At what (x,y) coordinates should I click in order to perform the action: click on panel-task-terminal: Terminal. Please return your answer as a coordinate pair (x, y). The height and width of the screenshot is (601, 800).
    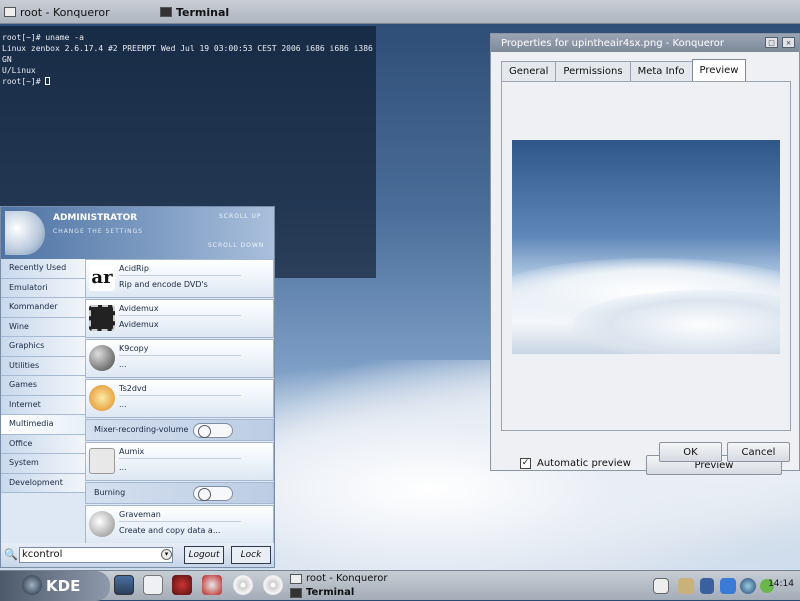
    Looking at the image, I should click on (322, 592).